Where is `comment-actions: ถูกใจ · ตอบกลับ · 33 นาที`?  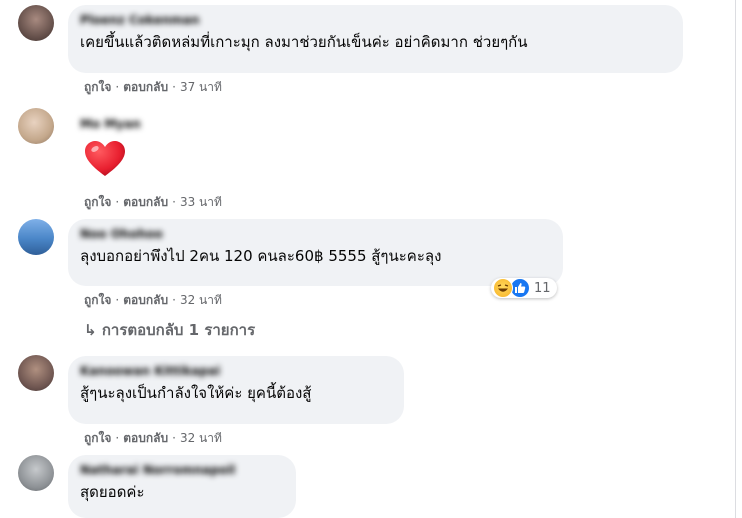
comment-actions: ถูกใจ · ตอบกลับ · 33 นาที is located at coordinates (153, 202).